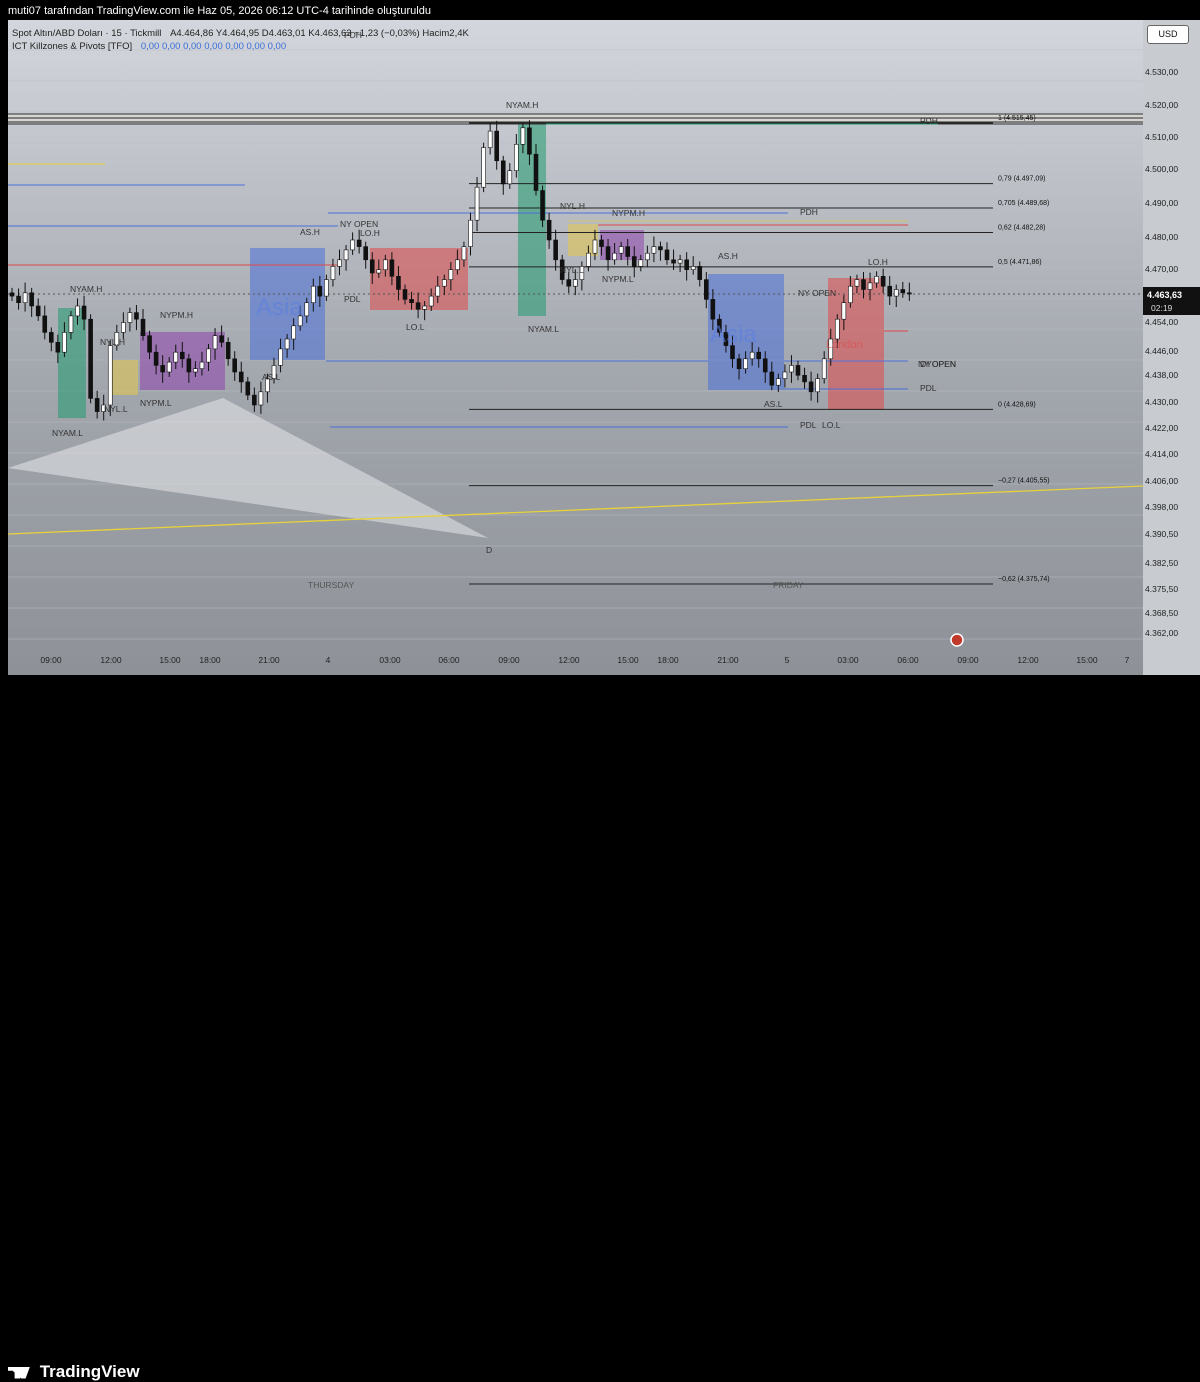  What do you see at coordinates (86, 289) in the screenshot?
I see `session-label: NYAM.H` at bounding box center [86, 289].